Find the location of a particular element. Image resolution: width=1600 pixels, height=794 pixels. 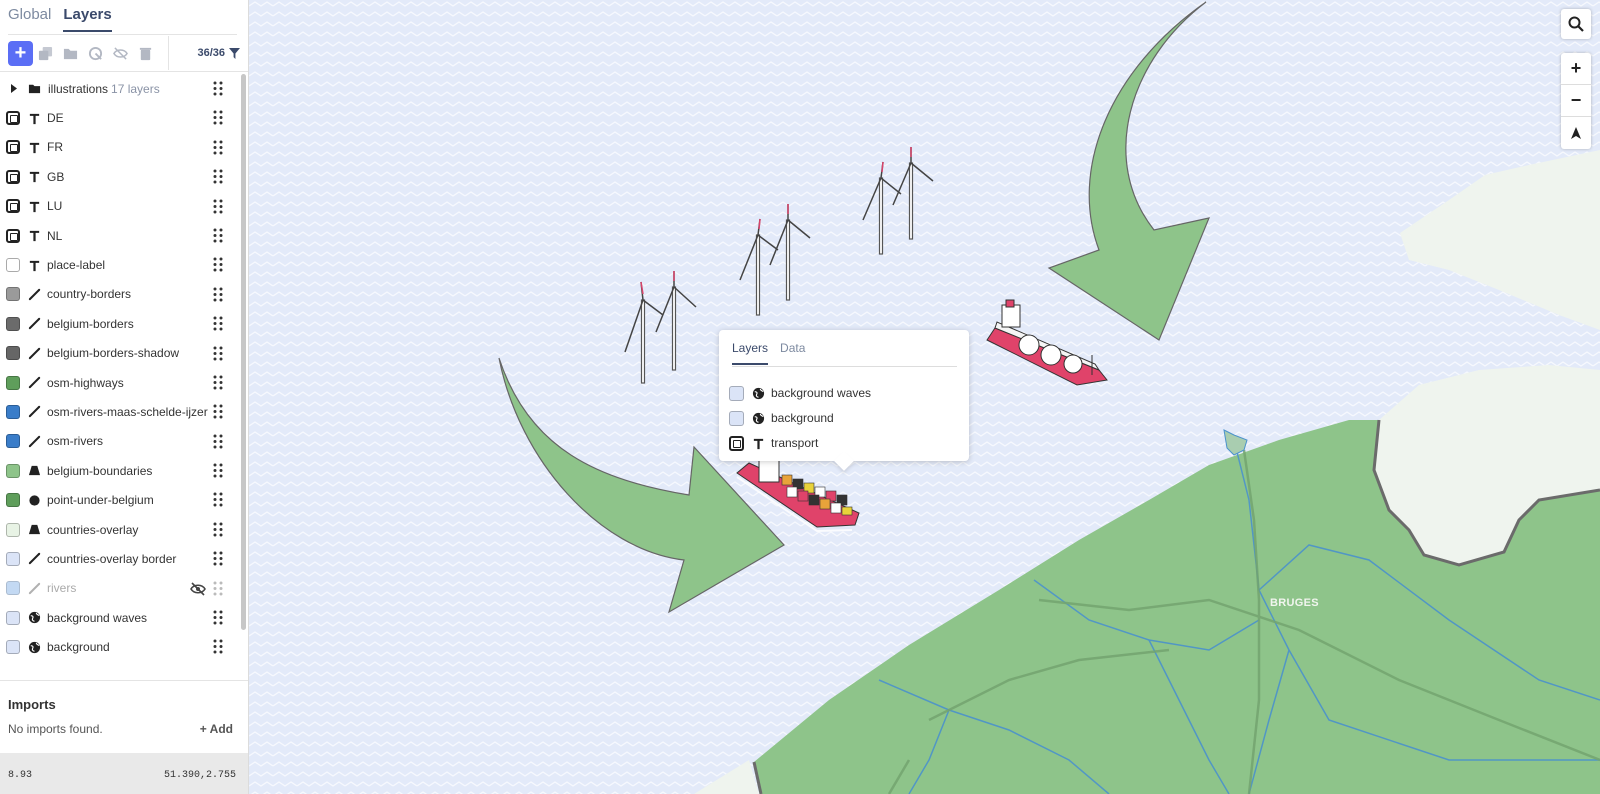

layer-name: DE is located at coordinates (55, 118).